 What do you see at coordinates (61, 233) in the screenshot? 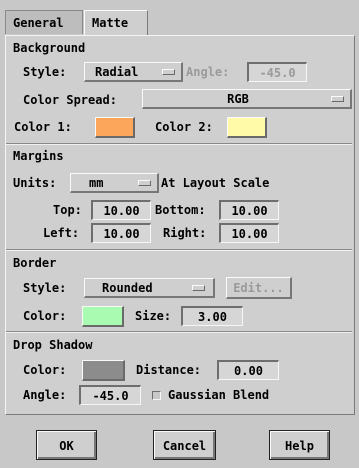
I see `left-label: Left:` at bounding box center [61, 233].